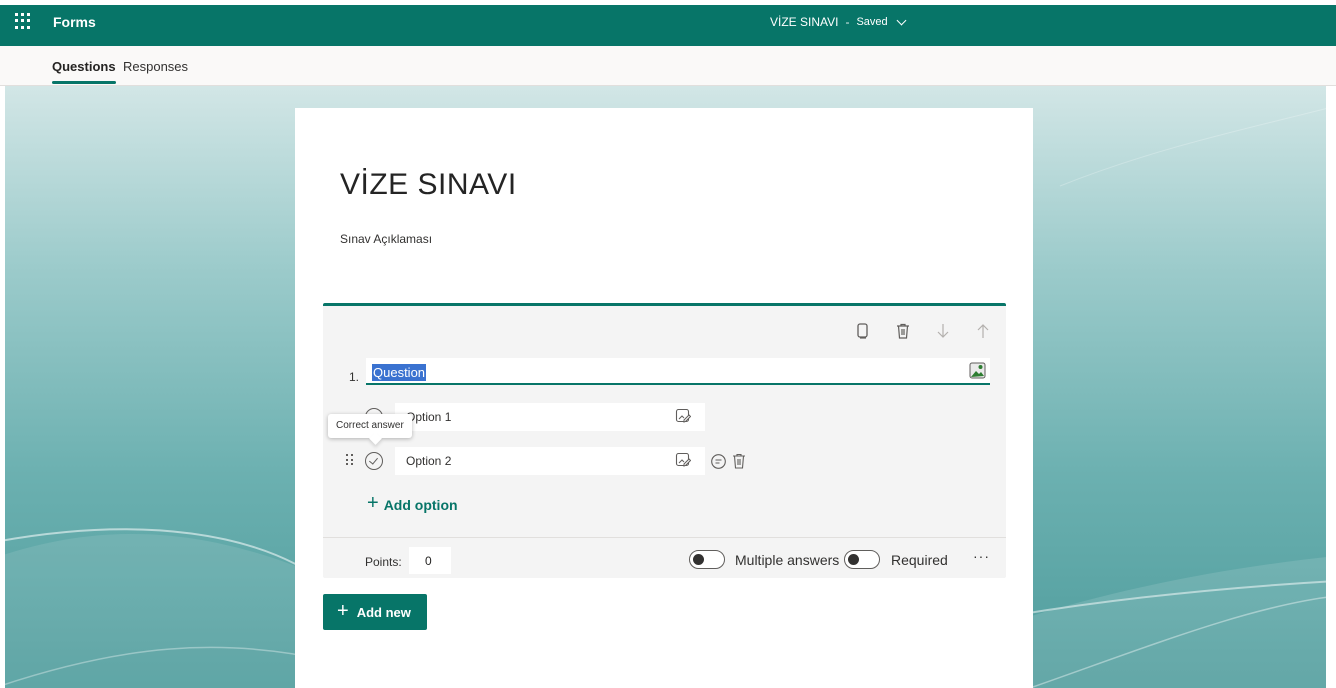  I want to click on correct-answer-tooltip: Correct answer, so click(370, 426).